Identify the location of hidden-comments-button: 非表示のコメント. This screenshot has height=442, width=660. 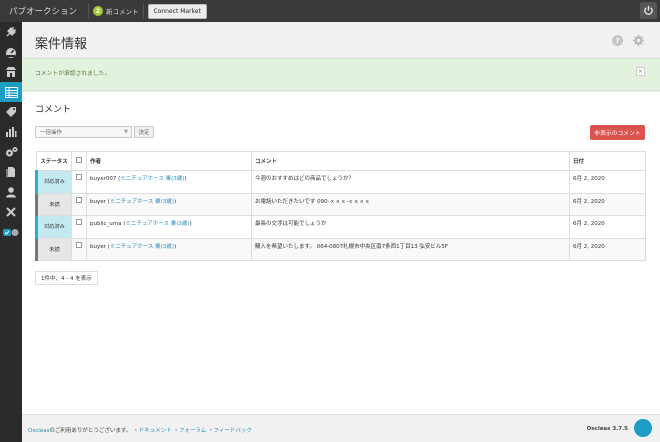
(617, 132).